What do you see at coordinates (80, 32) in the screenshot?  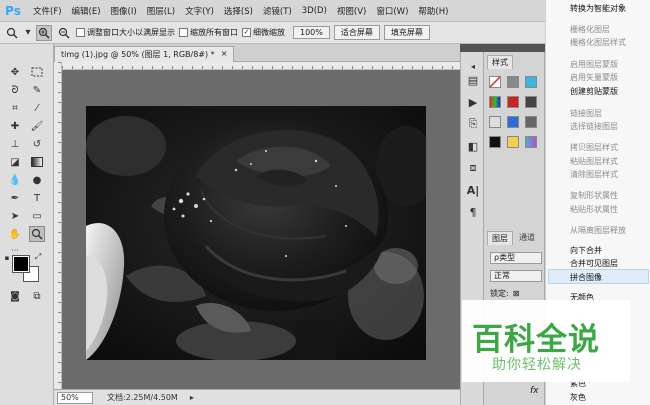 I see `resize-windows-checkbox` at bounding box center [80, 32].